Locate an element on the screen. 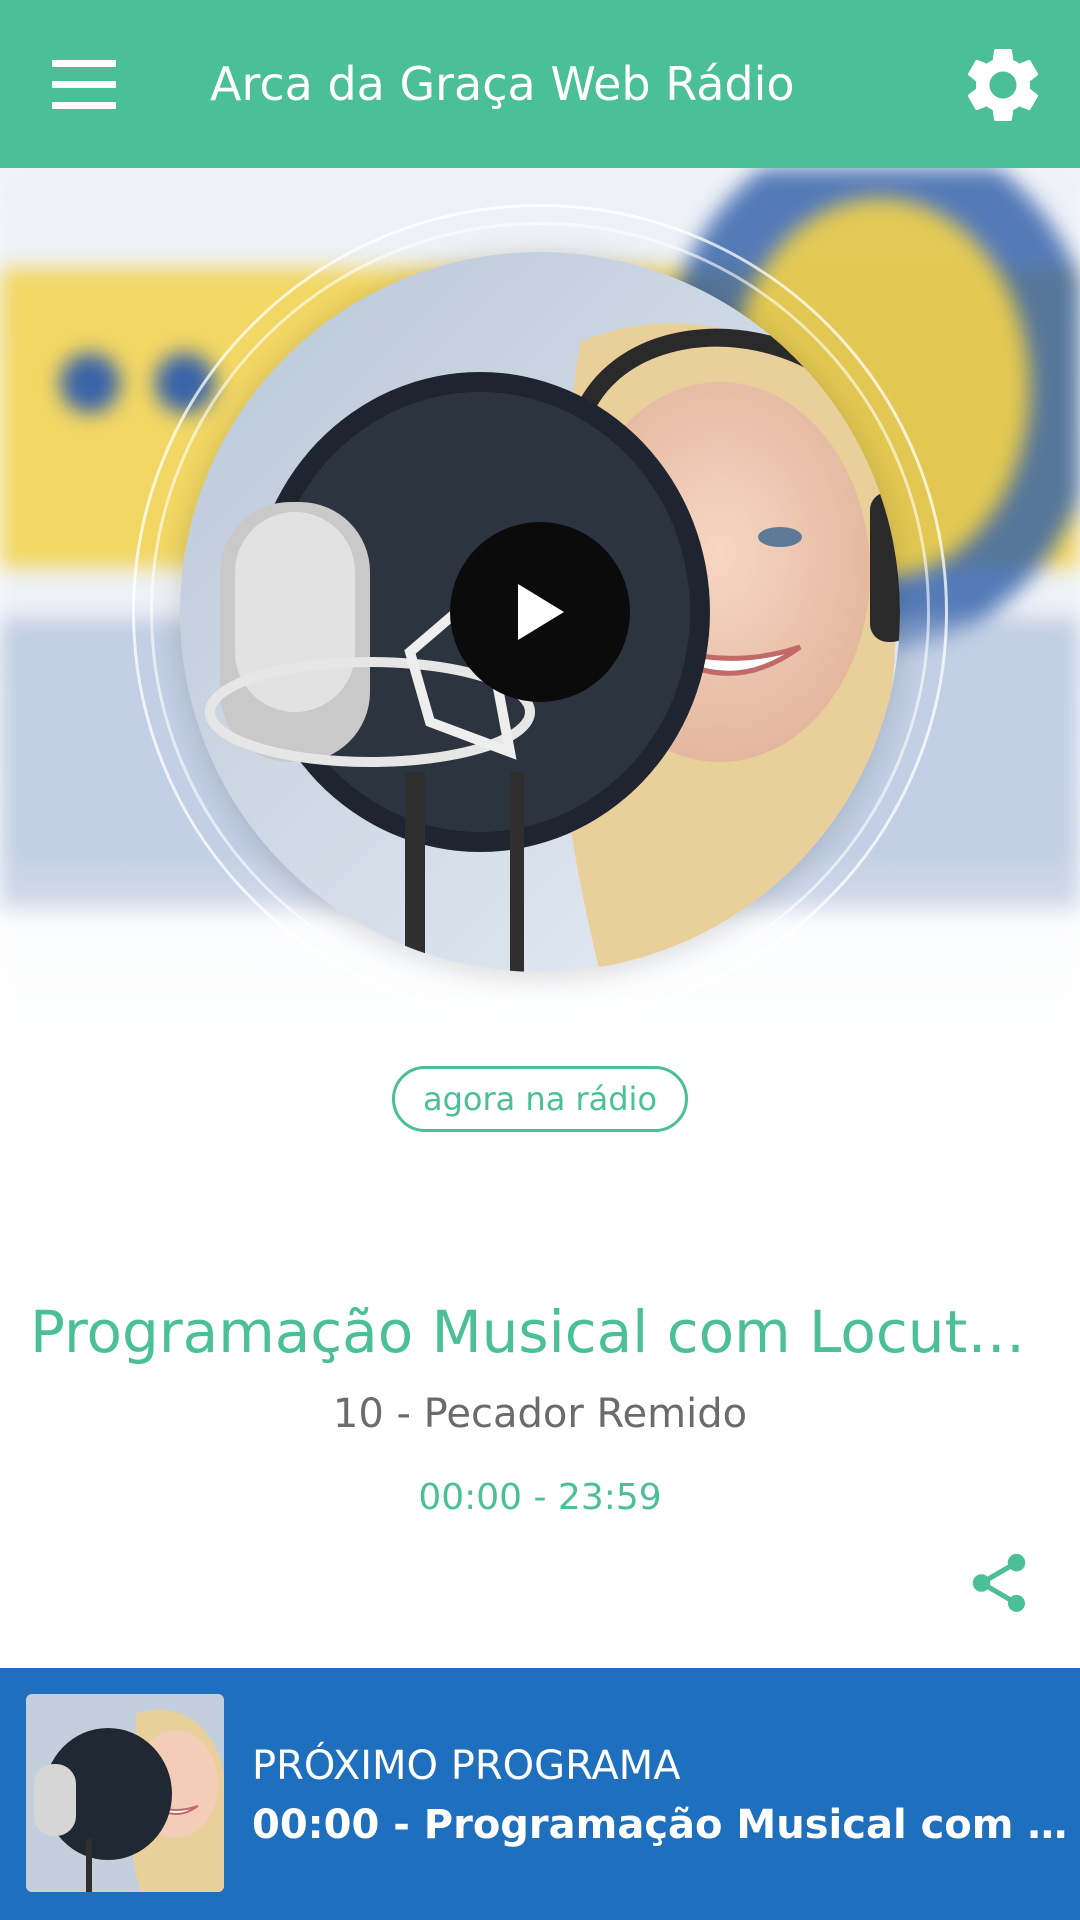 This screenshot has height=1920, width=1080. gear-icon is located at coordinates (1003, 84).